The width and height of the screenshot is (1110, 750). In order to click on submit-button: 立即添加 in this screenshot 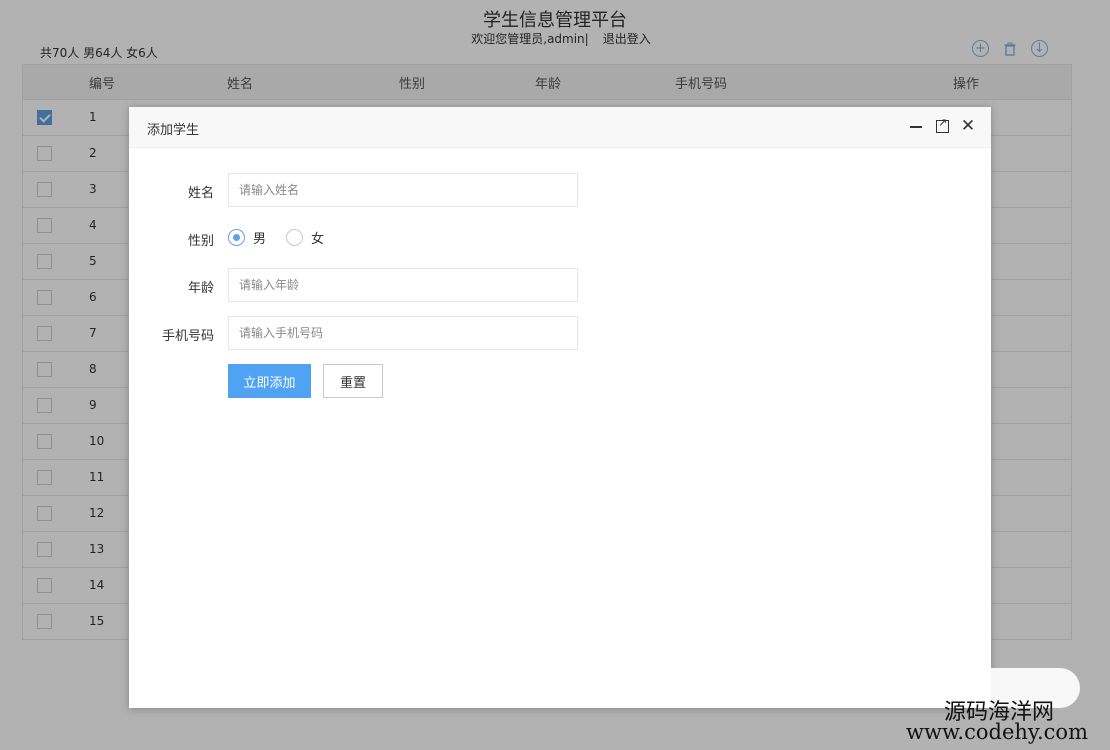, I will do `click(269, 381)`.